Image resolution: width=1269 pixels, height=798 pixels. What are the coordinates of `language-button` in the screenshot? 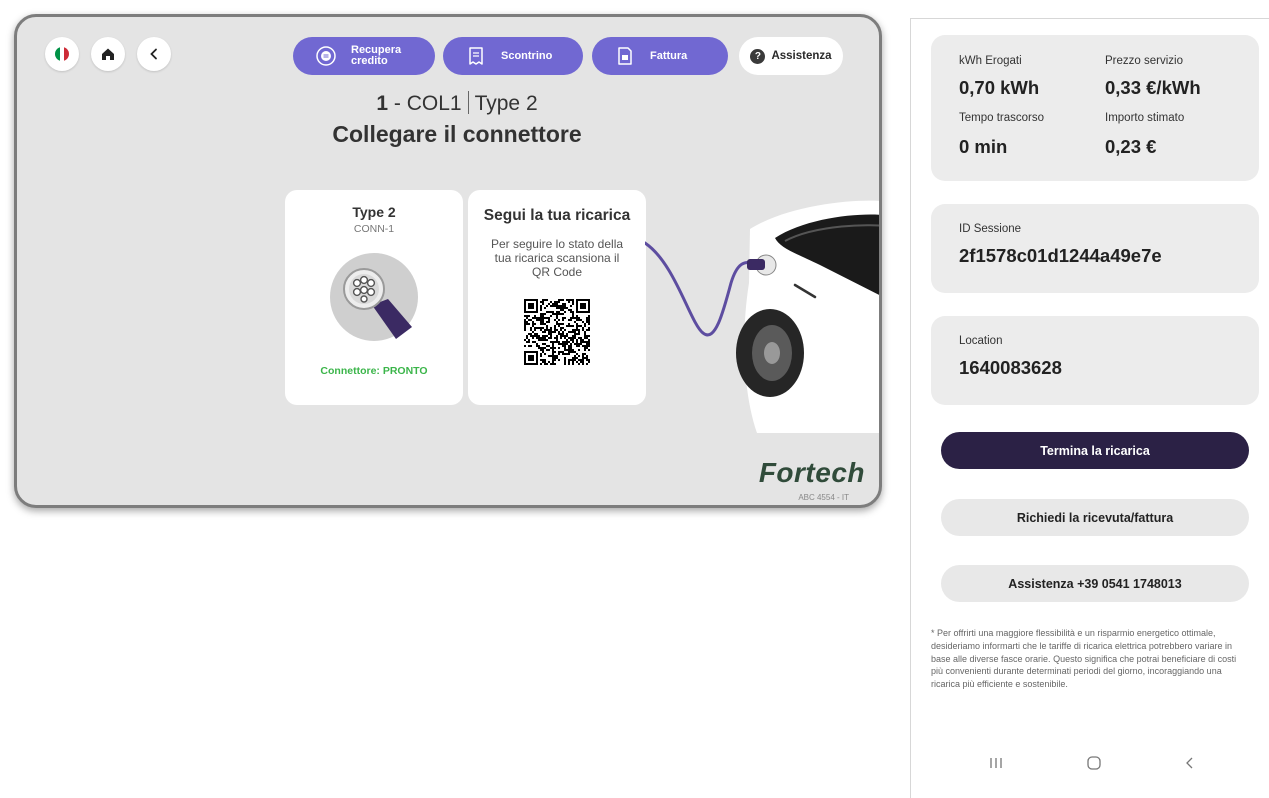 It's located at (62, 54).